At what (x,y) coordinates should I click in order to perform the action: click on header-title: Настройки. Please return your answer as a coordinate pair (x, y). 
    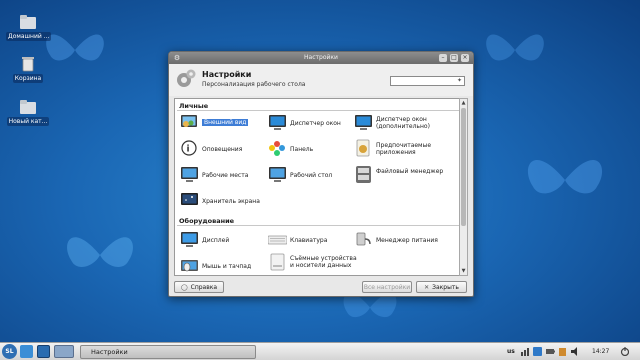
    Looking at the image, I should click on (227, 74).